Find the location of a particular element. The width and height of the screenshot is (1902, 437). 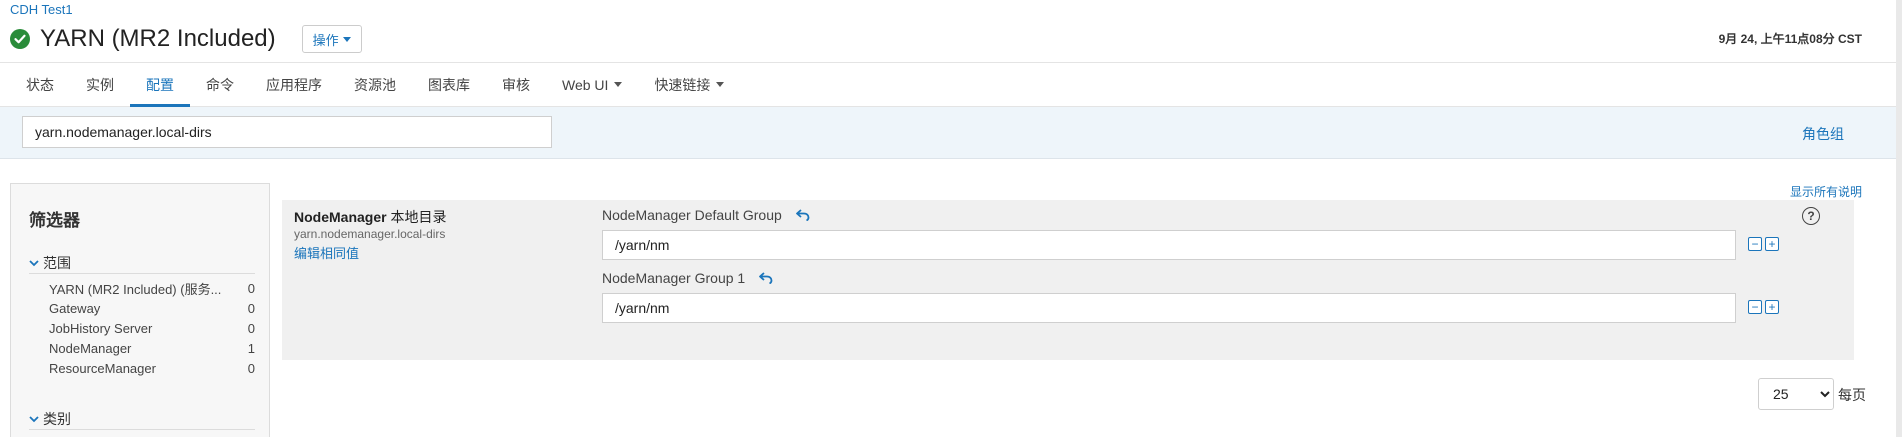

tab-instances: 实例 is located at coordinates (100, 84).